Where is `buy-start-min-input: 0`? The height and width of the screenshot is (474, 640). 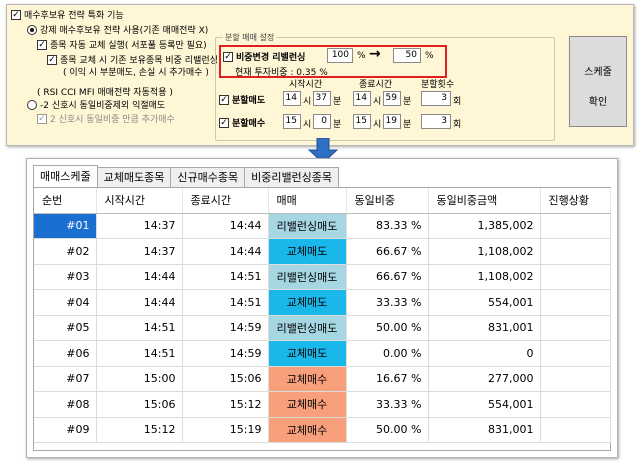
buy-start-min-input: 0 is located at coordinates (322, 121).